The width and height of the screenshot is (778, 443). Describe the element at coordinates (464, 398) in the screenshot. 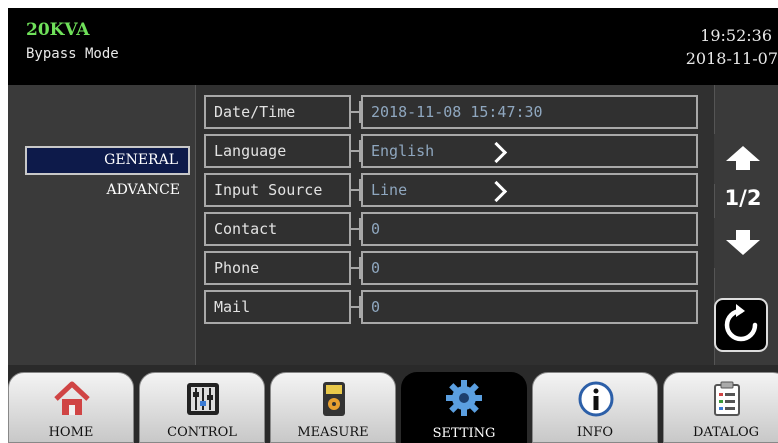

I see `gear-icon` at that location.